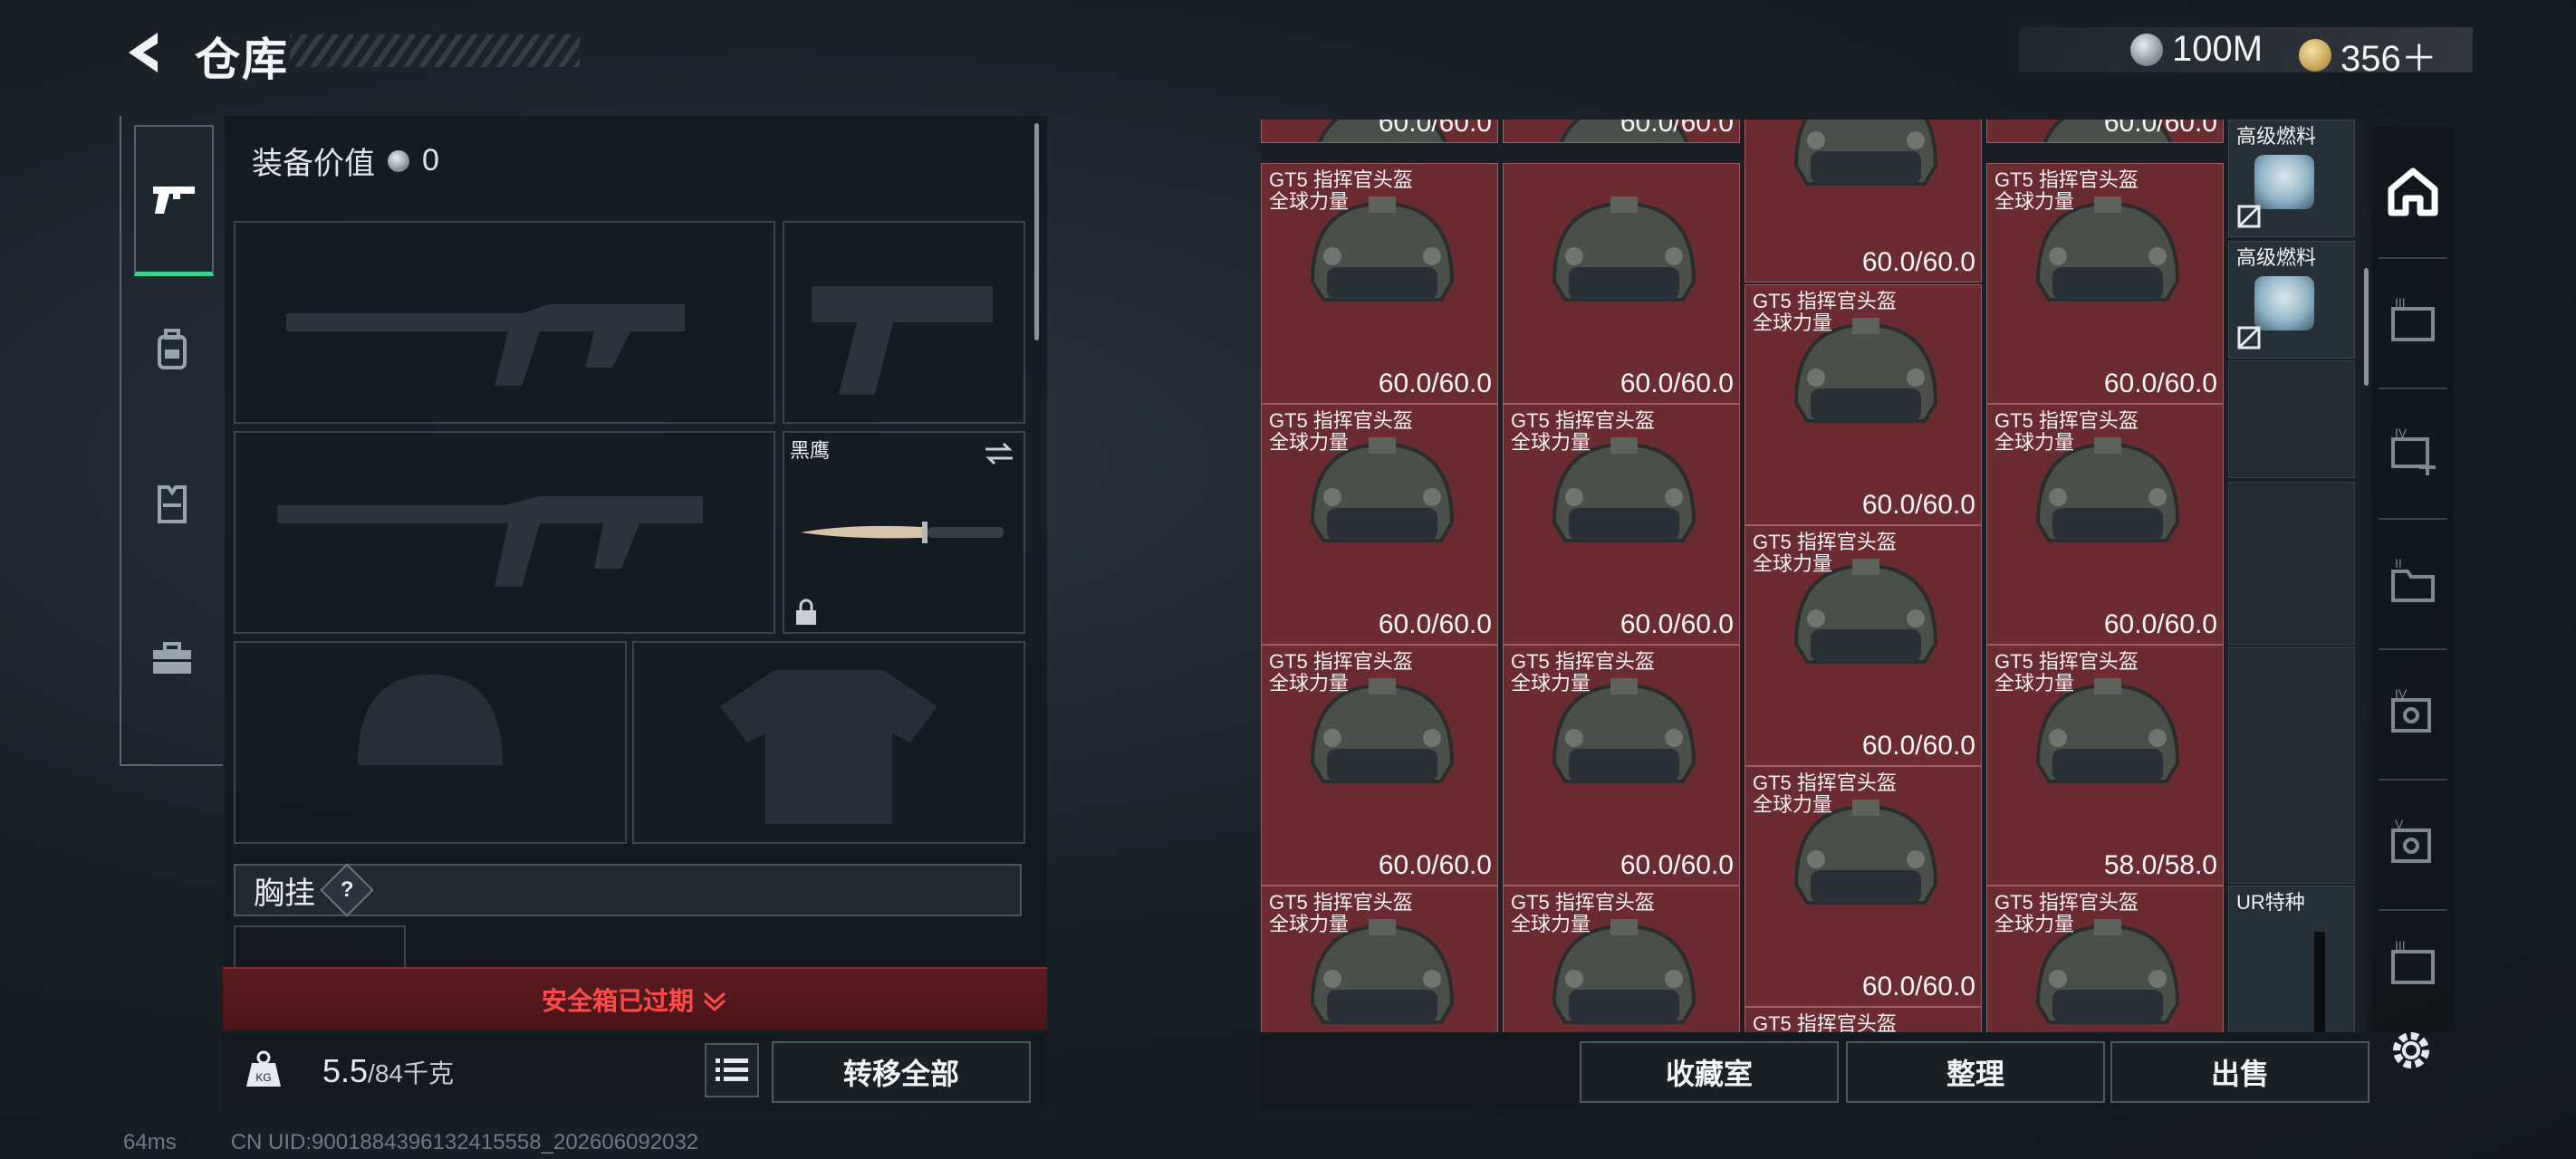 The image size is (2576, 1159). Describe the element at coordinates (617, 1001) in the screenshot. I see `safe-box-status: 安全箱已过期` at that location.